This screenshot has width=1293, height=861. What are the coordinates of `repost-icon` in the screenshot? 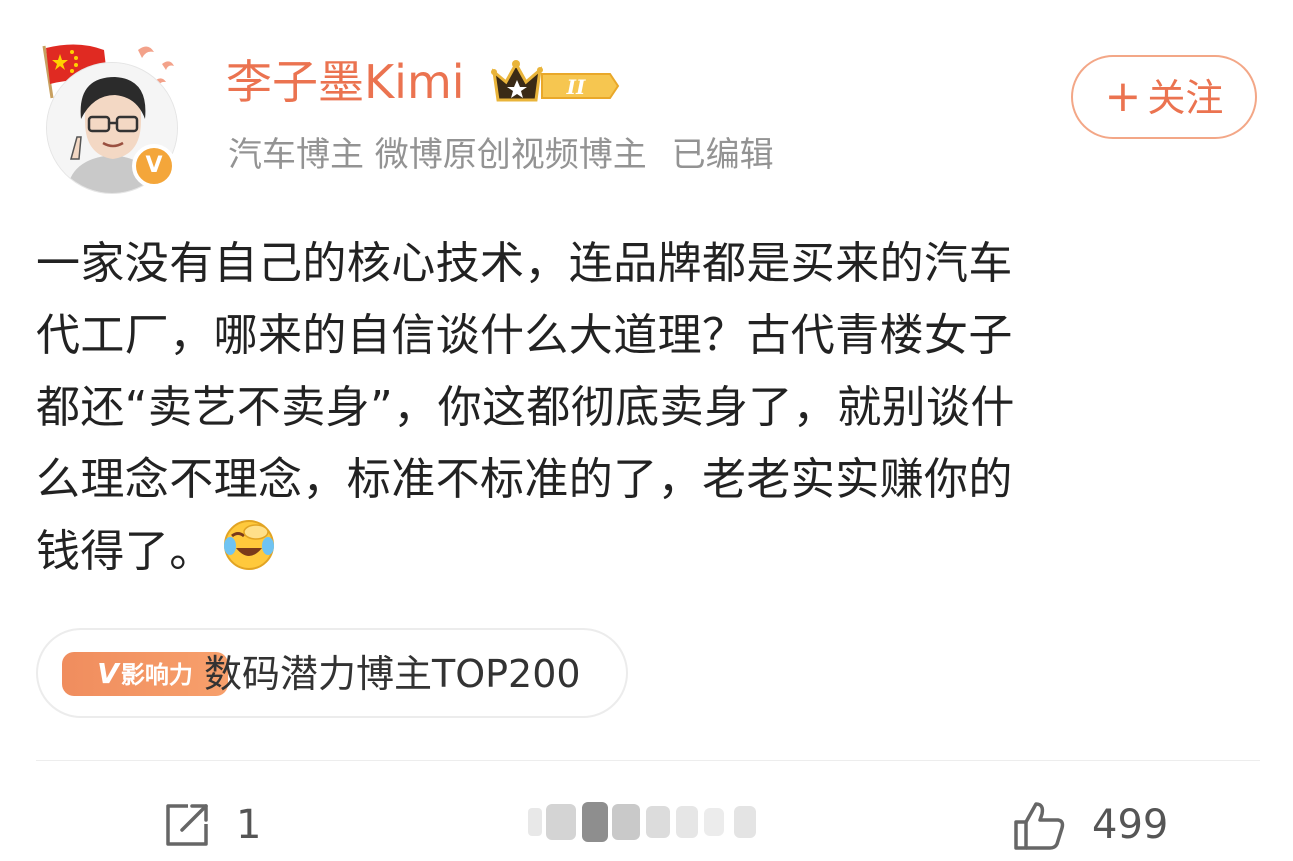 It's located at (187, 825).